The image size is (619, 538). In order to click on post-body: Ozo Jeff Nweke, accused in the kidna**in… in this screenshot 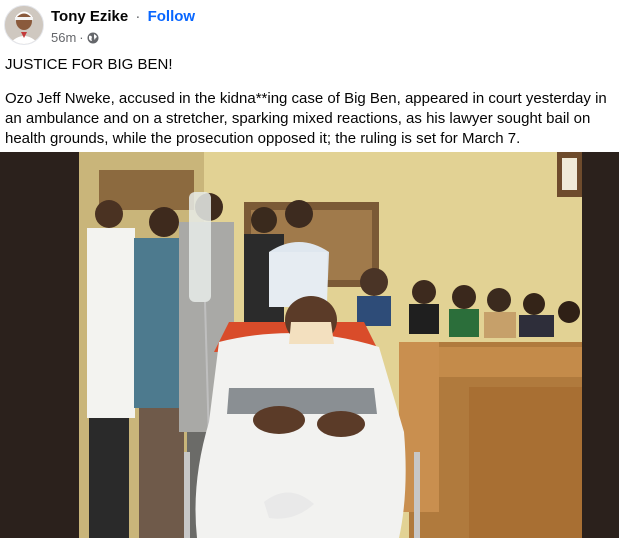, I will do `click(306, 118)`.